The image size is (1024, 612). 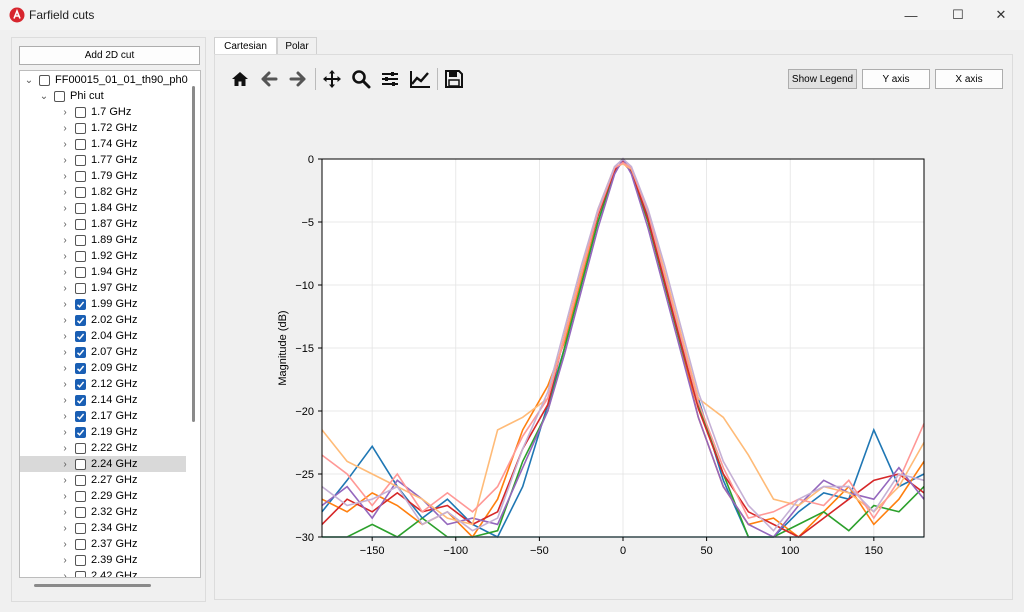 What do you see at coordinates (103, 528) in the screenshot?
I see `tree-item: › 2.34 GHz` at bounding box center [103, 528].